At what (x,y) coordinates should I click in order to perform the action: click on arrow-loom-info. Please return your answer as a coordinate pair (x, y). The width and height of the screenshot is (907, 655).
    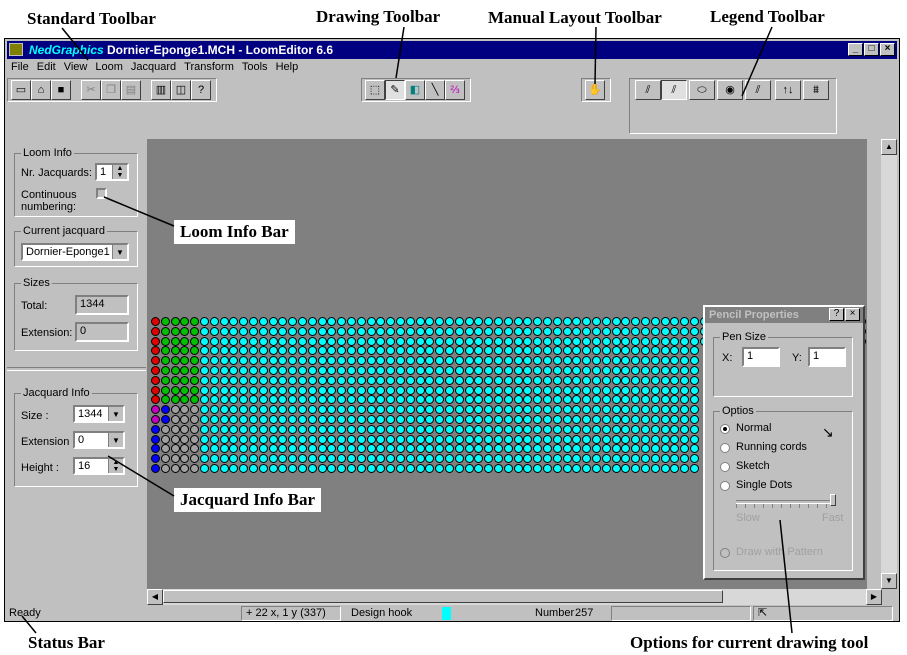
    Looking at the image, I should click on (139, 211).